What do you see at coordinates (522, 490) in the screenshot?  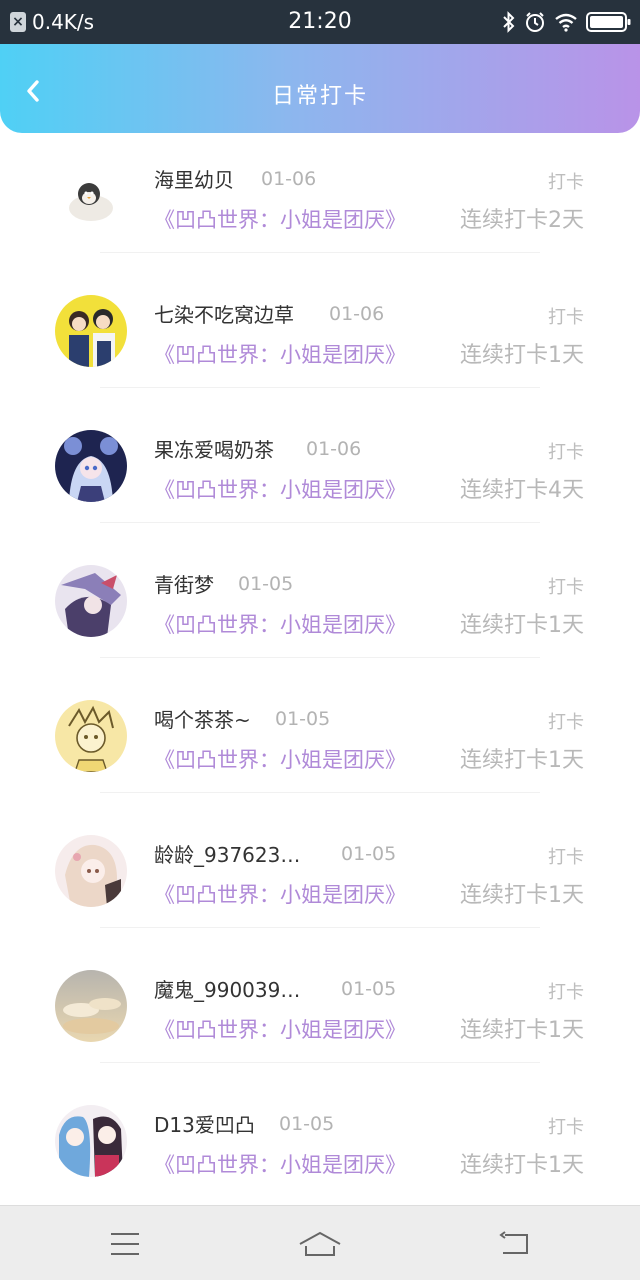 I see `streak-text: 连续打卡4天` at bounding box center [522, 490].